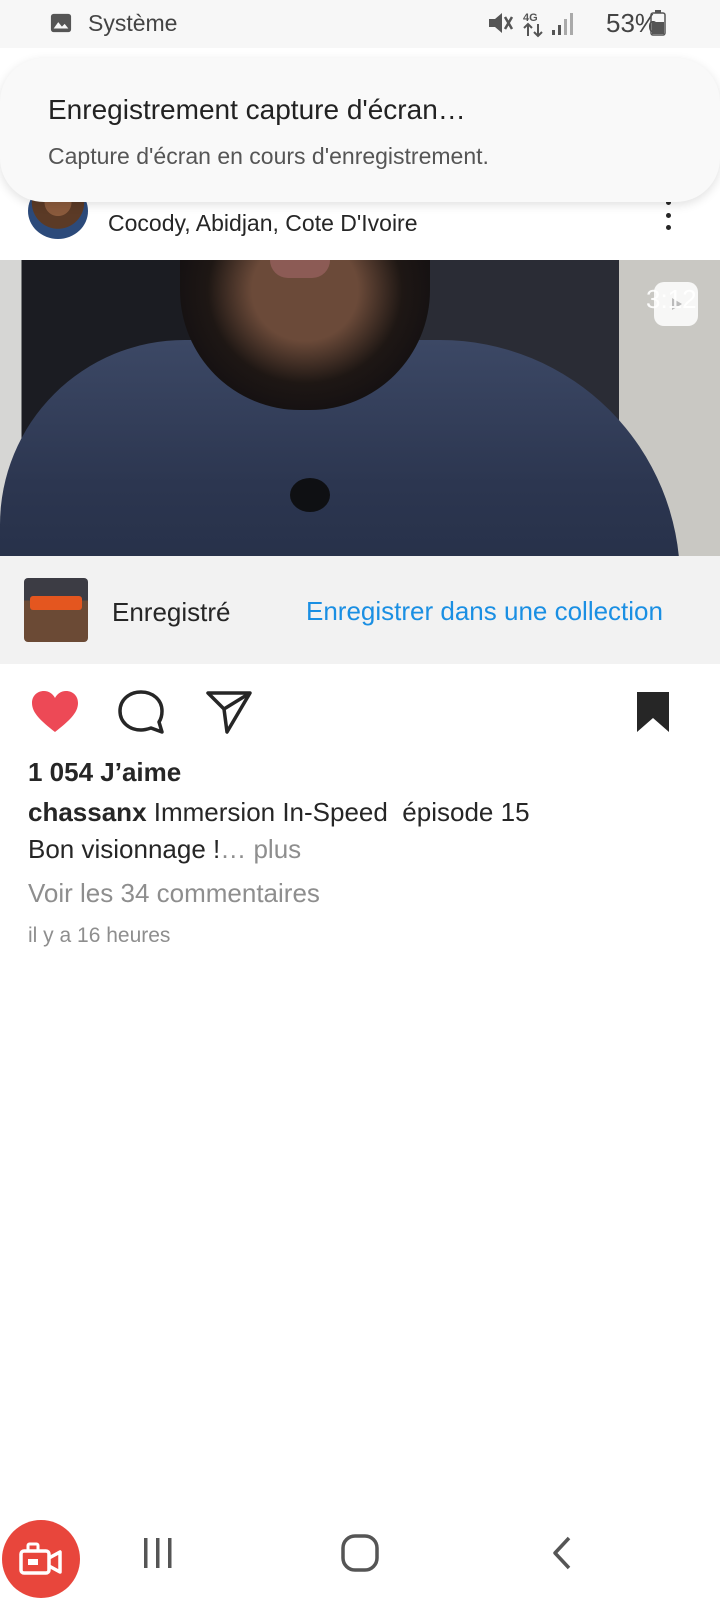 This screenshot has width=720, height=1600. What do you see at coordinates (658, 23) in the screenshot?
I see `battery-icon` at bounding box center [658, 23].